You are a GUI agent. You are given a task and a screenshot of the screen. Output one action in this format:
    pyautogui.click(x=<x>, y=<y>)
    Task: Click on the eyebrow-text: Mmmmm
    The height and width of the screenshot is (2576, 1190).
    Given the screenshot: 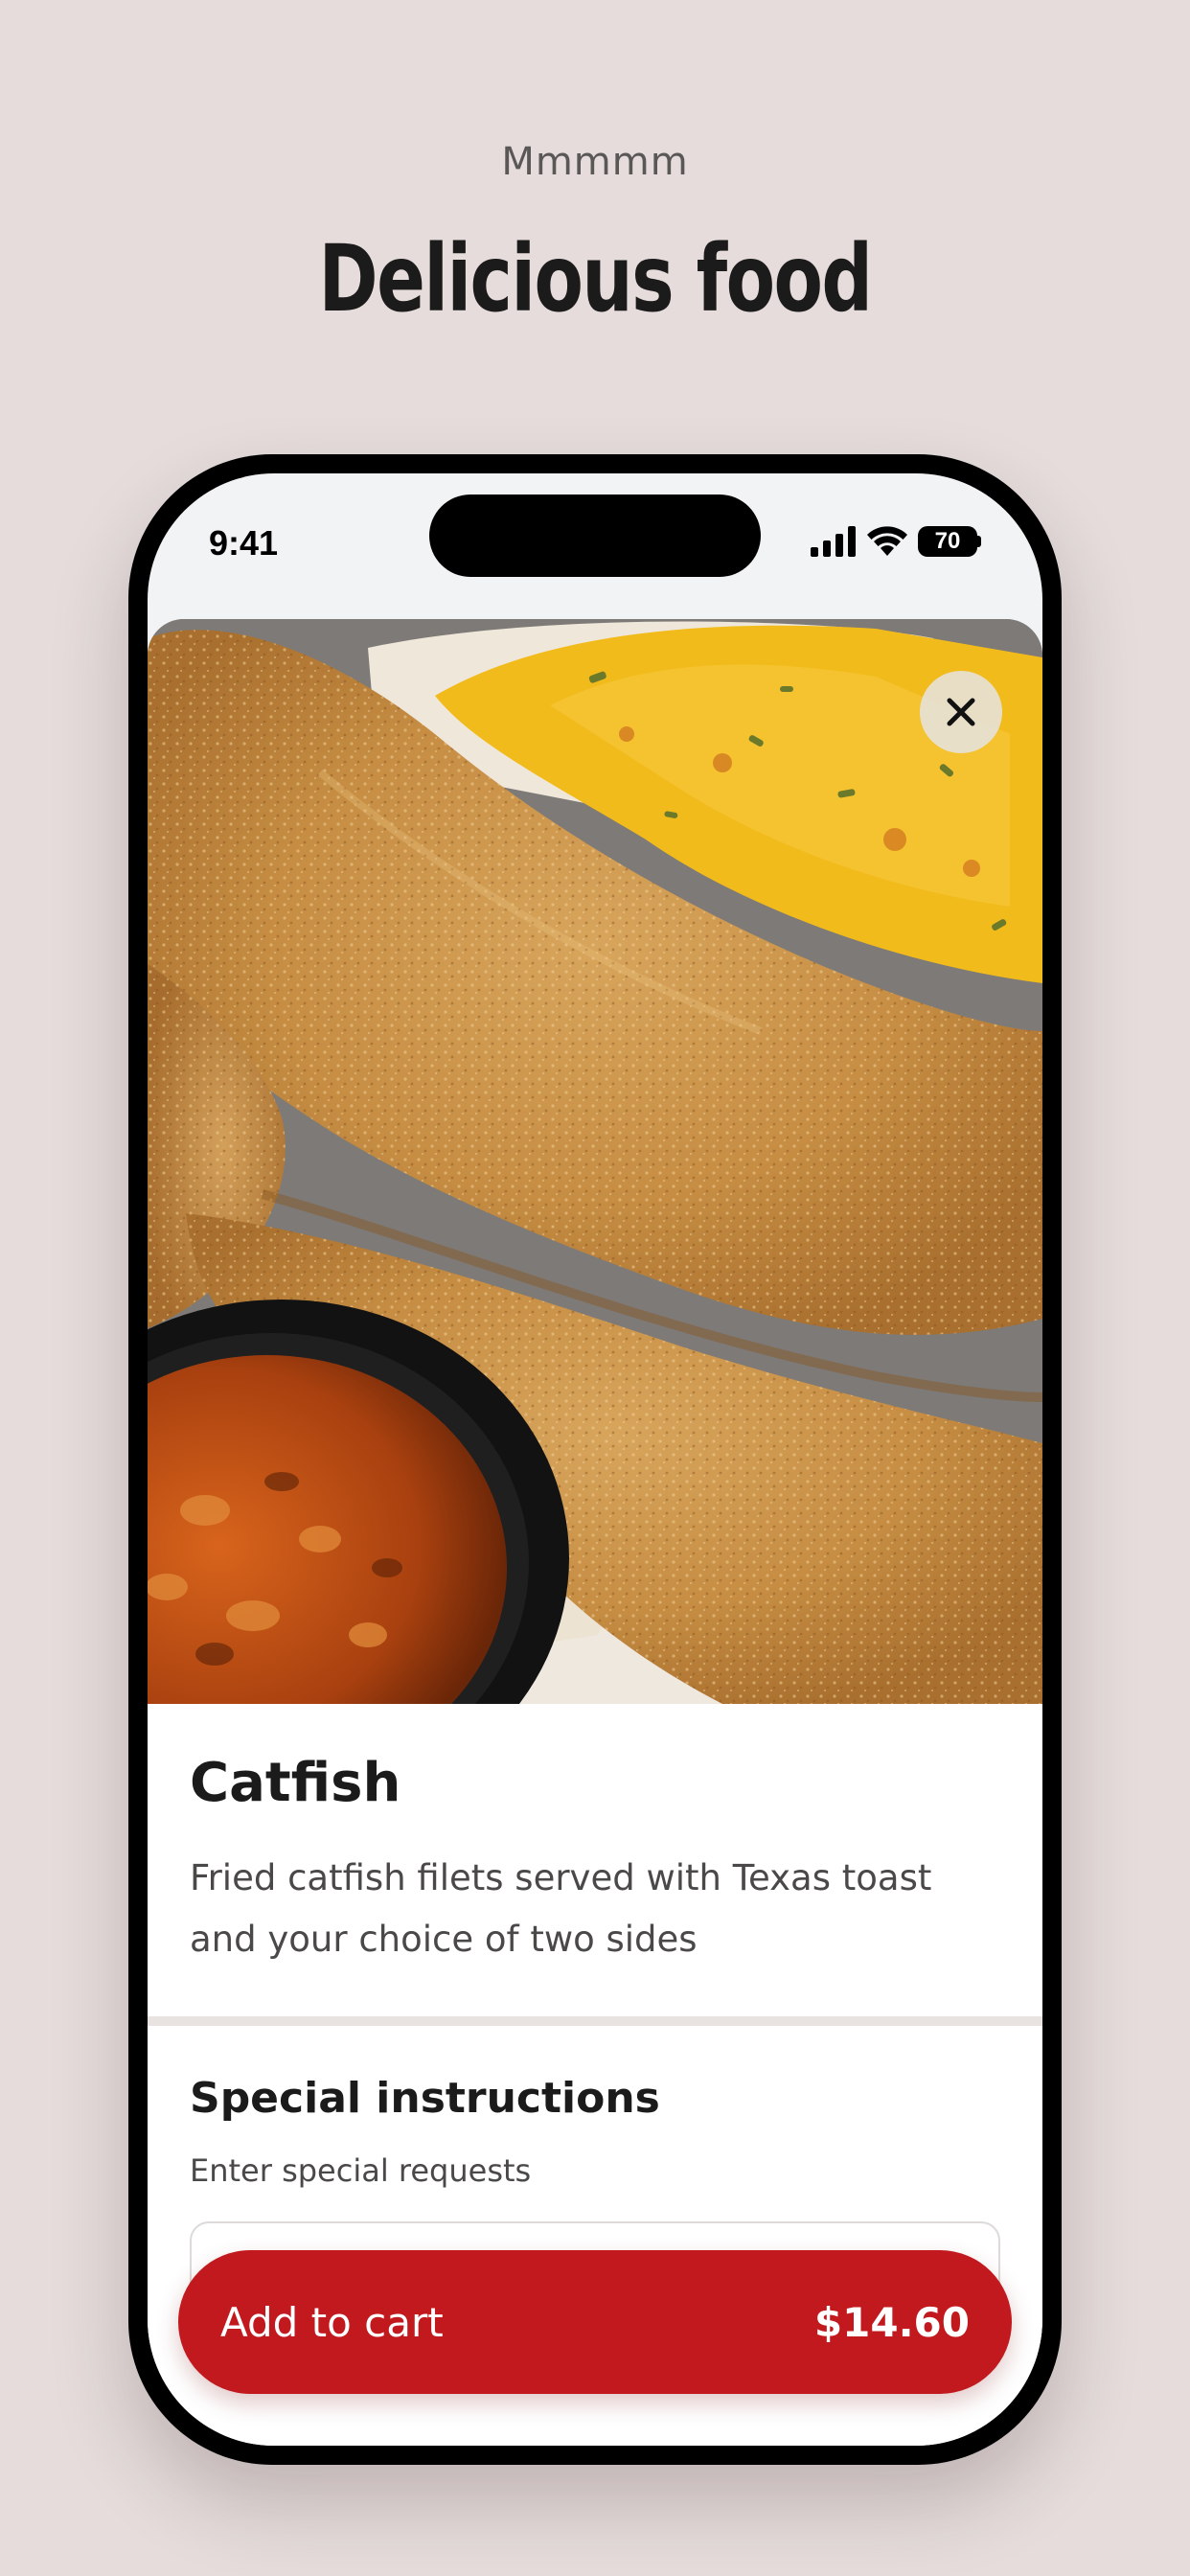 What is the action you would take?
    pyautogui.click(x=595, y=162)
    